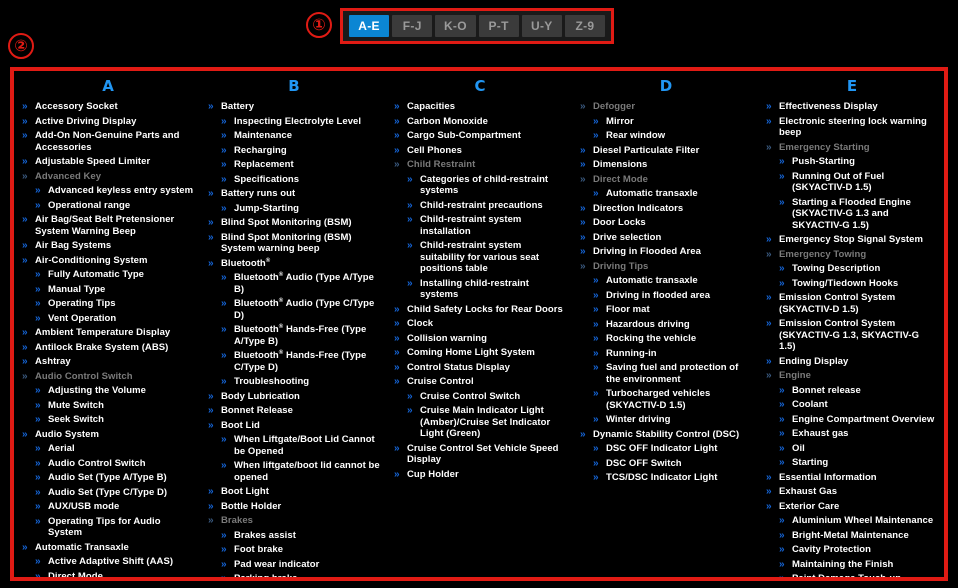 The width and height of the screenshot is (958, 588). Describe the element at coordinates (836, 268) in the screenshot. I see `index-sub-entry-label: Towing Description` at that location.